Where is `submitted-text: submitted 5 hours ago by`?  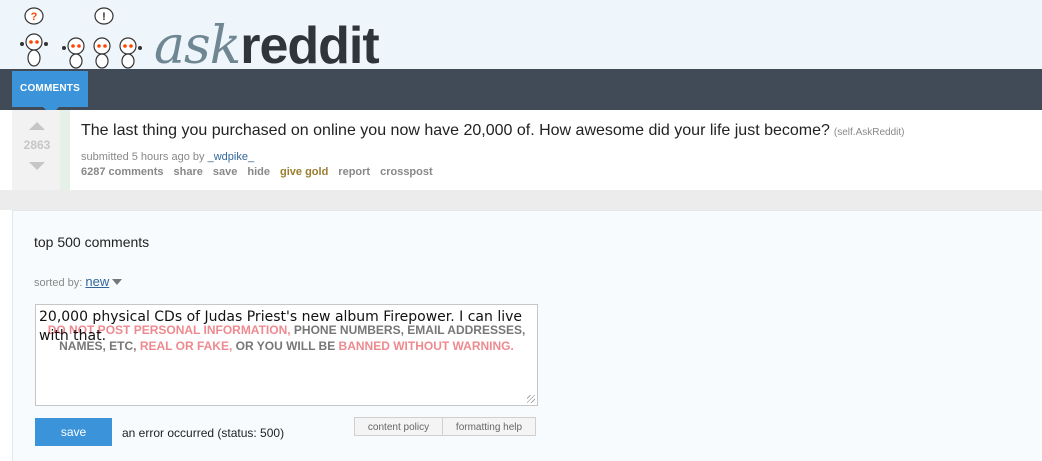
submitted-text: submitted 5 hours ago by is located at coordinates (143, 157).